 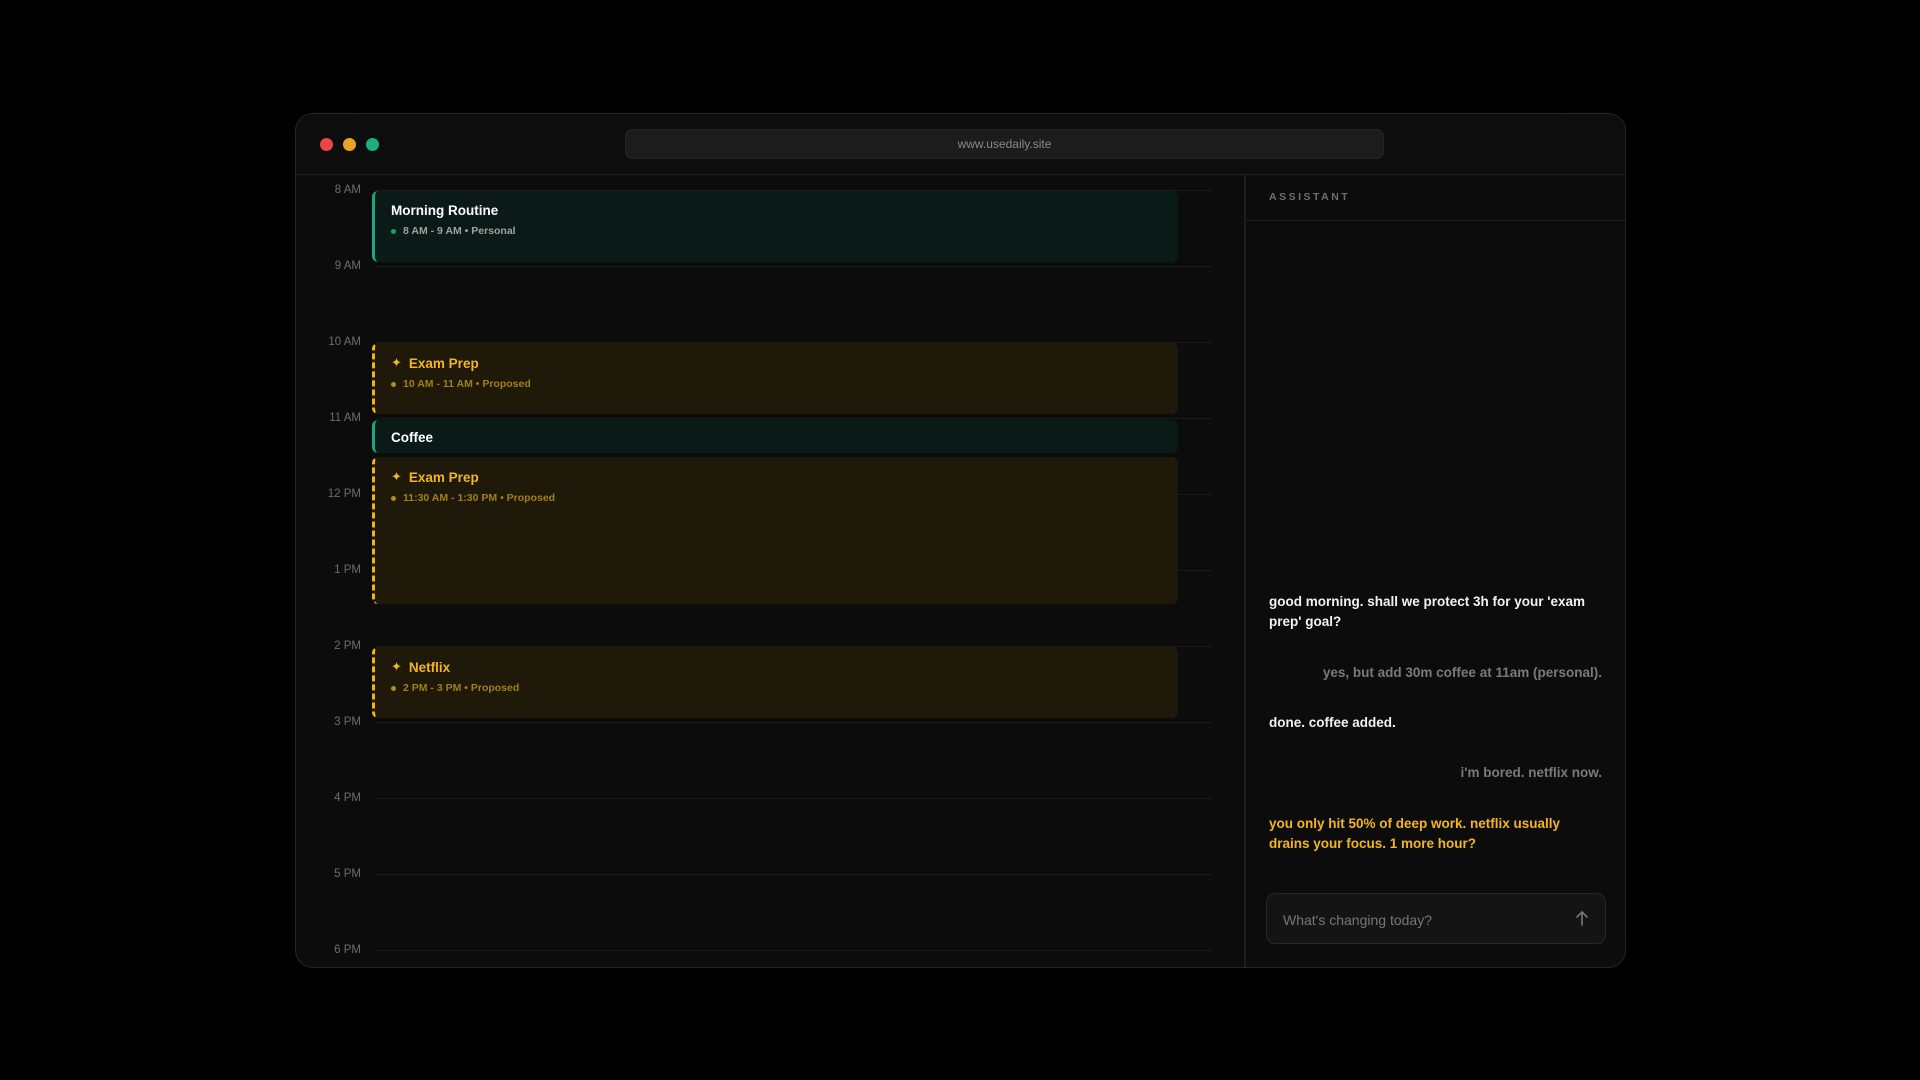 I want to click on event-morning-routine: Morning Routine 8 AM - 9 AM • Personal, so click(x=775, y=226).